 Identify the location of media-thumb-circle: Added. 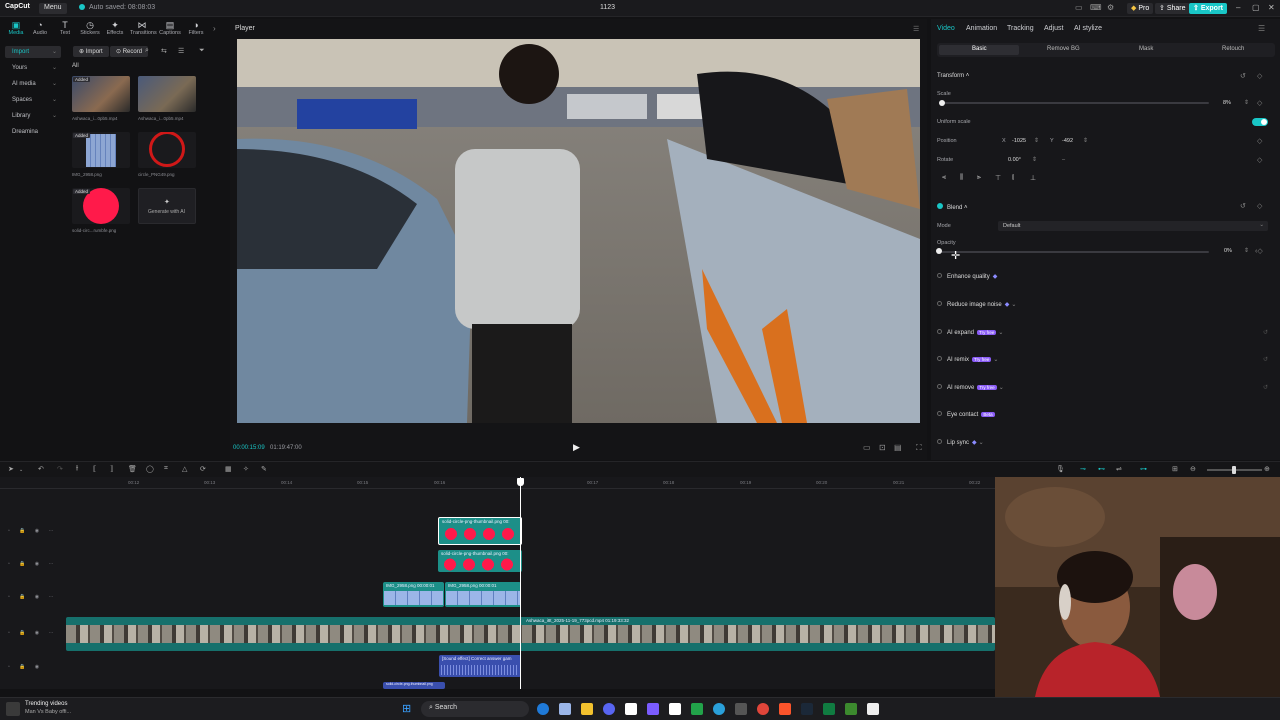
(101, 206).